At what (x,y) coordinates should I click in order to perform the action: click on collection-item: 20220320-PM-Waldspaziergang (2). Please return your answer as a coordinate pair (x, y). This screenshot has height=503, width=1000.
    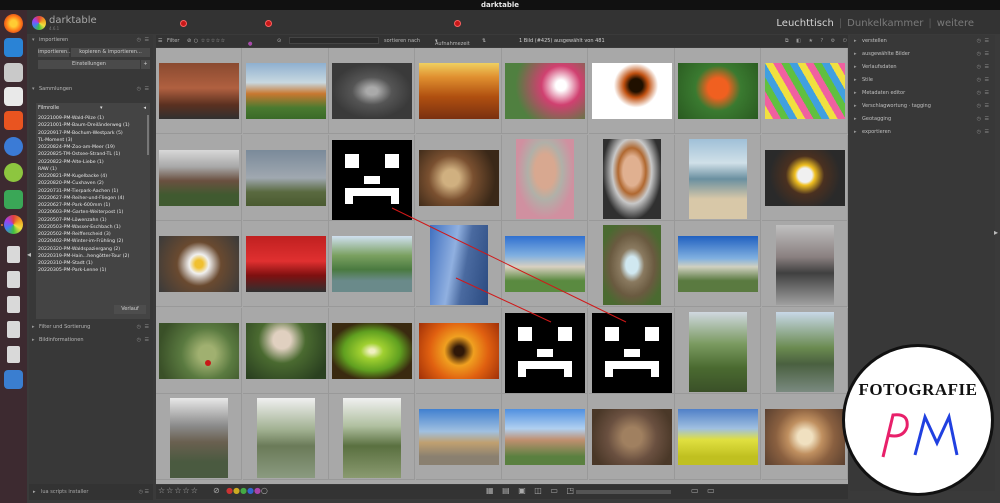
    Looking at the image, I should click on (92, 249).